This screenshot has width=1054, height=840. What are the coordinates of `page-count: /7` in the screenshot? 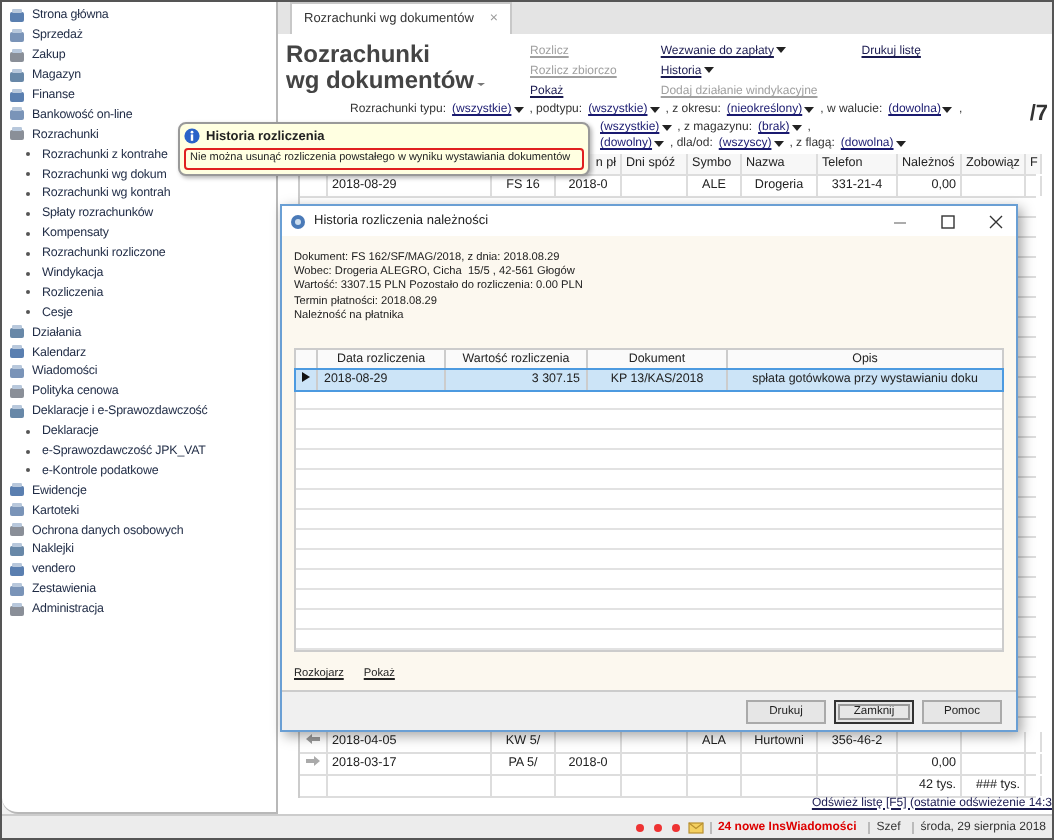 It's located at (1038, 114).